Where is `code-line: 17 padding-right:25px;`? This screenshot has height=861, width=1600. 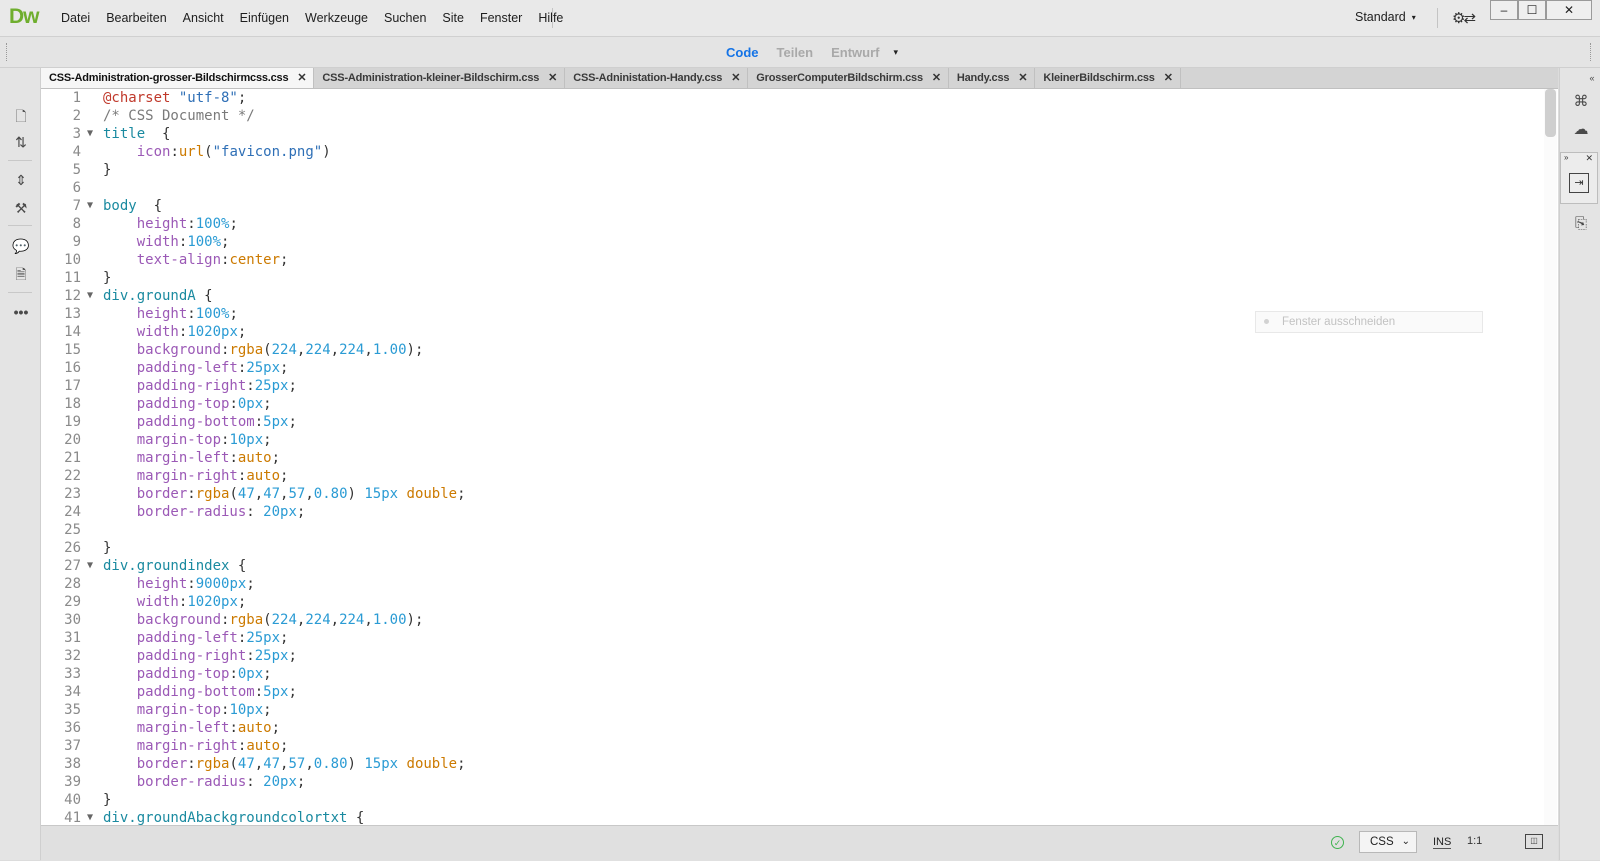
code-line: 17 padding-right:25px; is located at coordinates (791, 386).